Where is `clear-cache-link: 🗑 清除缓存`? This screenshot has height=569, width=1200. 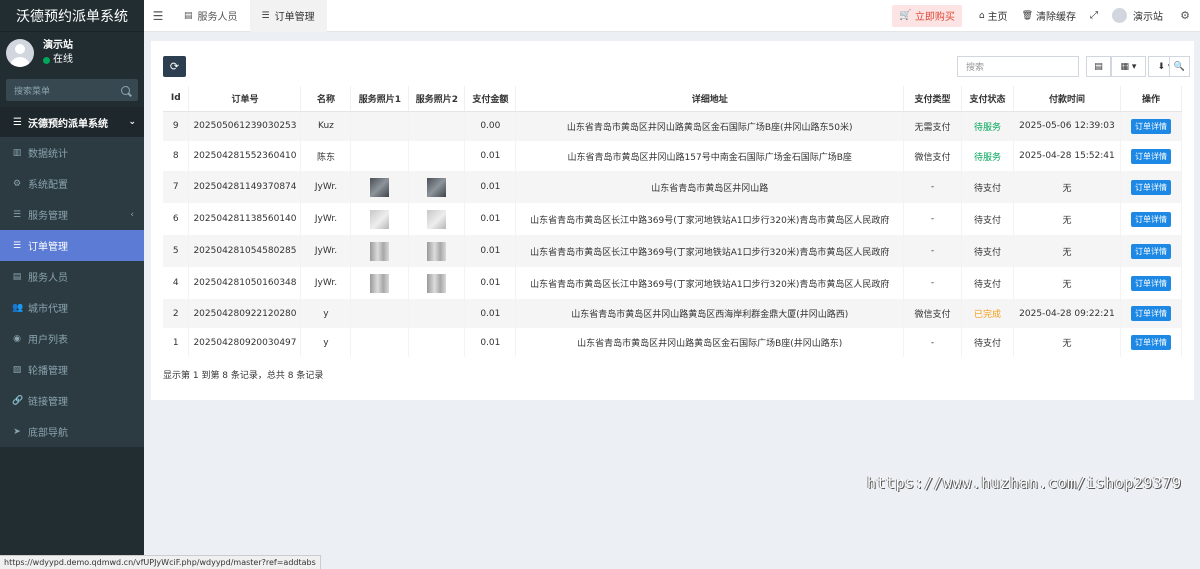
clear-cache-link: 🗑 清除缓存 is located at coordinates (1049, 16).